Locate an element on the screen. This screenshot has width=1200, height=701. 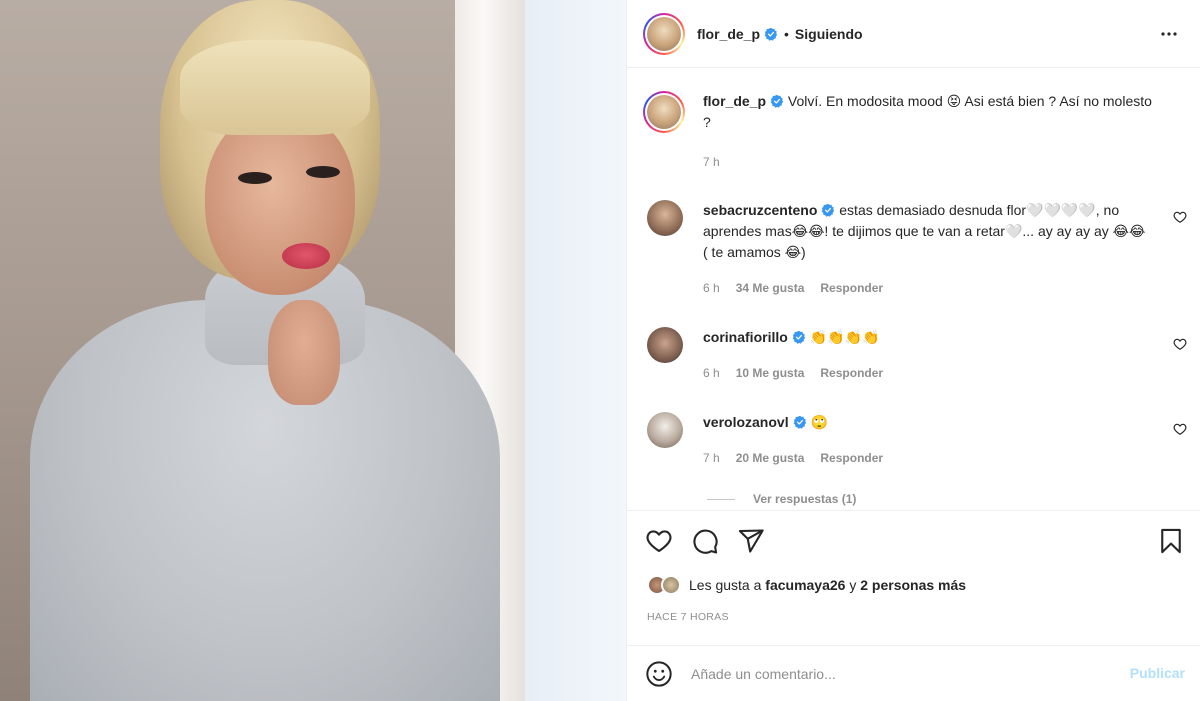
likes-summary: Les gusta a facumaya26 y 2 personas más is located at coordinates (806, 585).